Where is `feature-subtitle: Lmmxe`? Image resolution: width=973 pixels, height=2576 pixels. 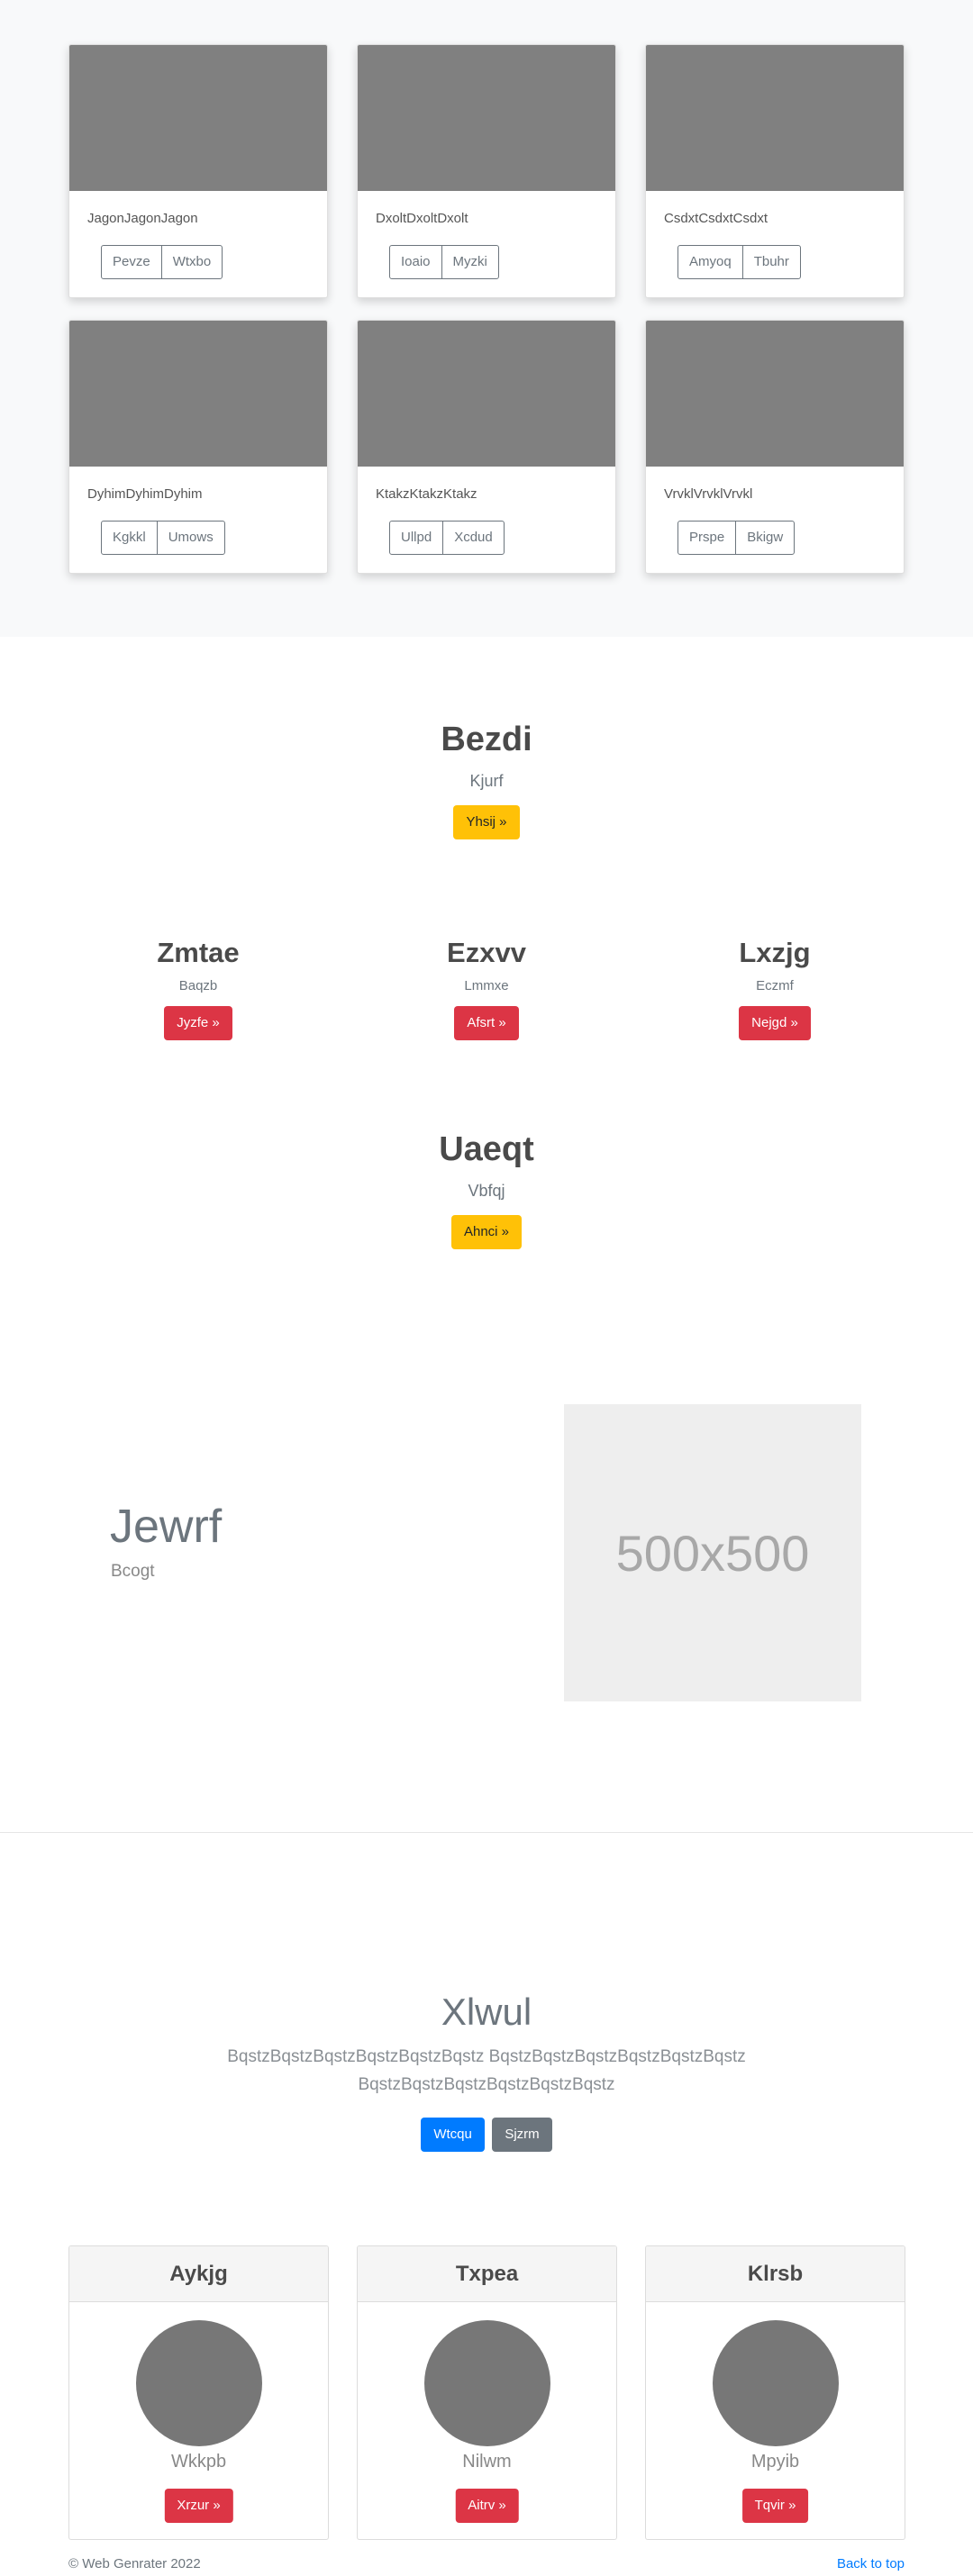
feature-subtitle: Lmmxe is located at coordinates (486, 986).